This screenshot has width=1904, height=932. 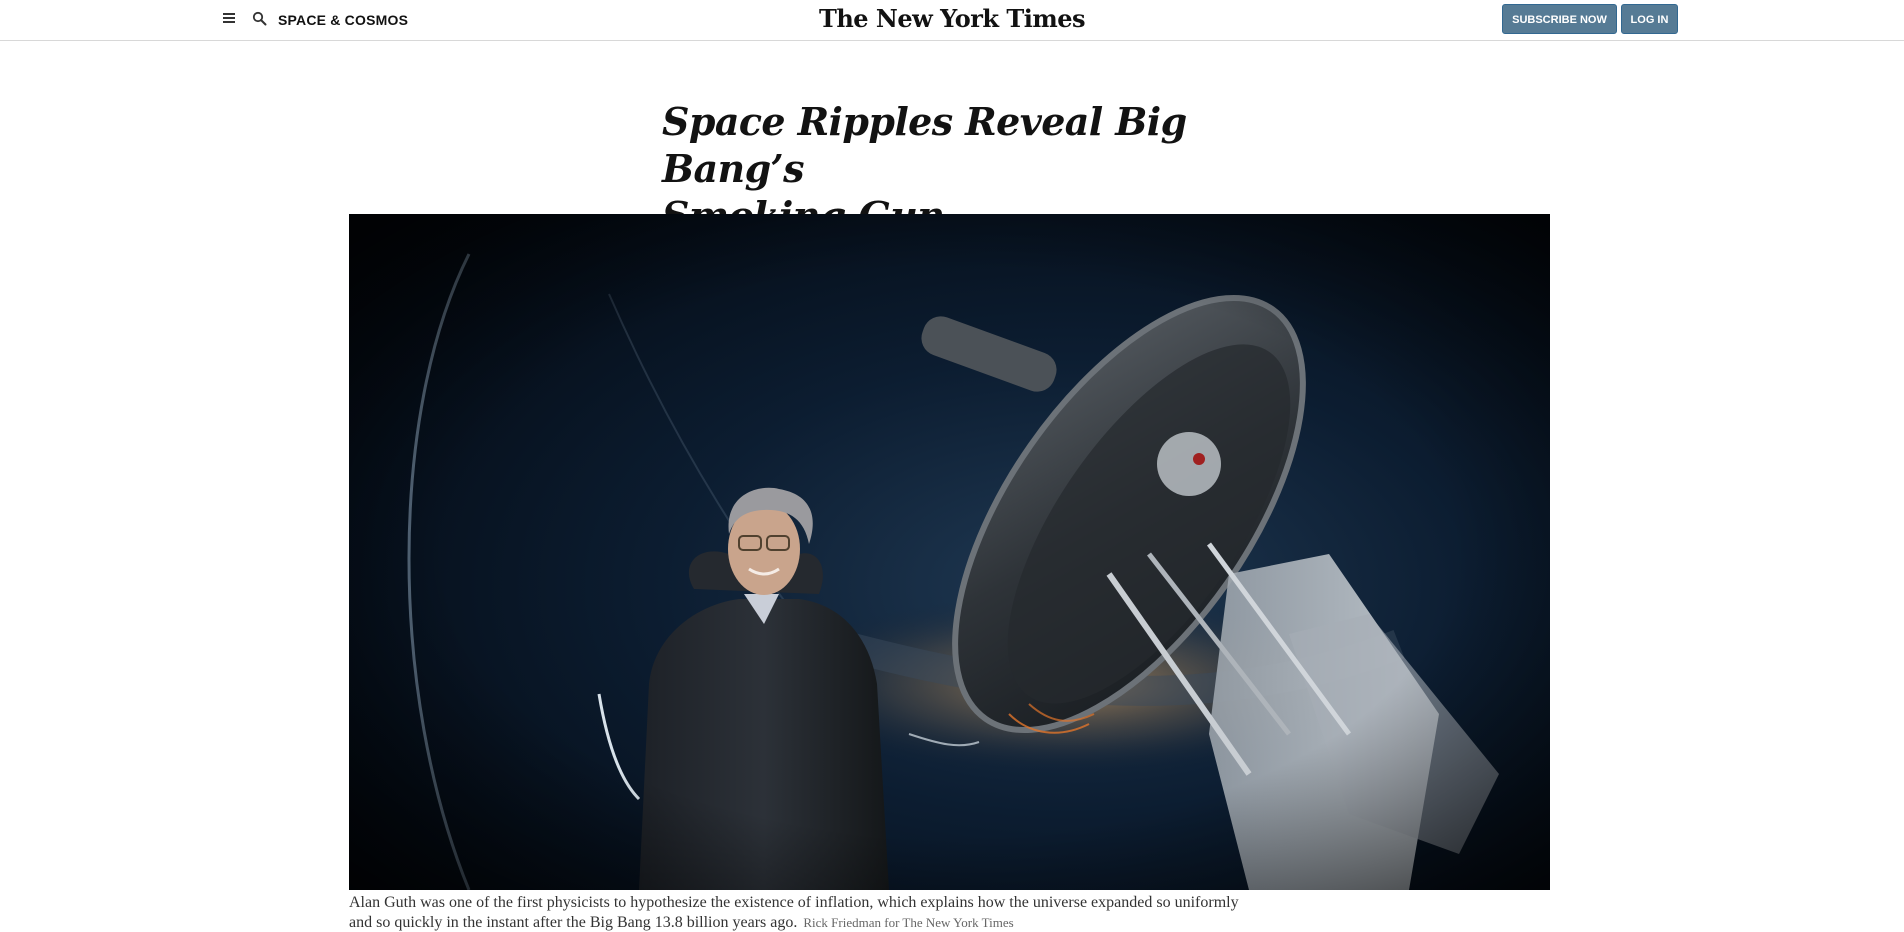 What do you see at coordinates (908, 922) in the screenshot?
I see `photo-credit: Rick Friedman for The New York Times` at bounding box center [908, 922].